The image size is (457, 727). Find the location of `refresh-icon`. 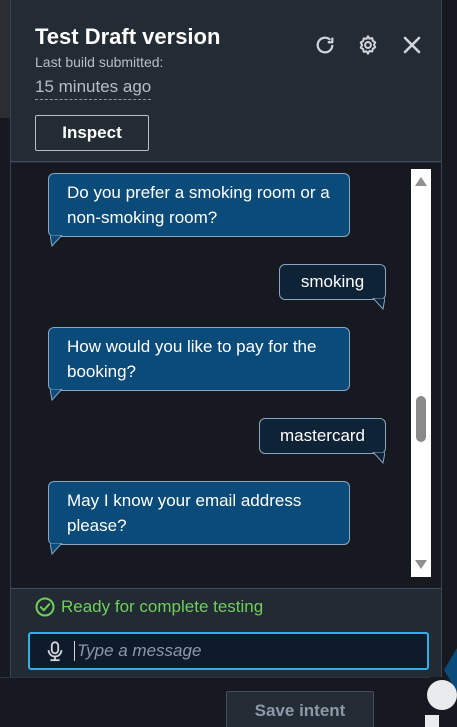

refresh-icon is located at coordinates (325, 45).